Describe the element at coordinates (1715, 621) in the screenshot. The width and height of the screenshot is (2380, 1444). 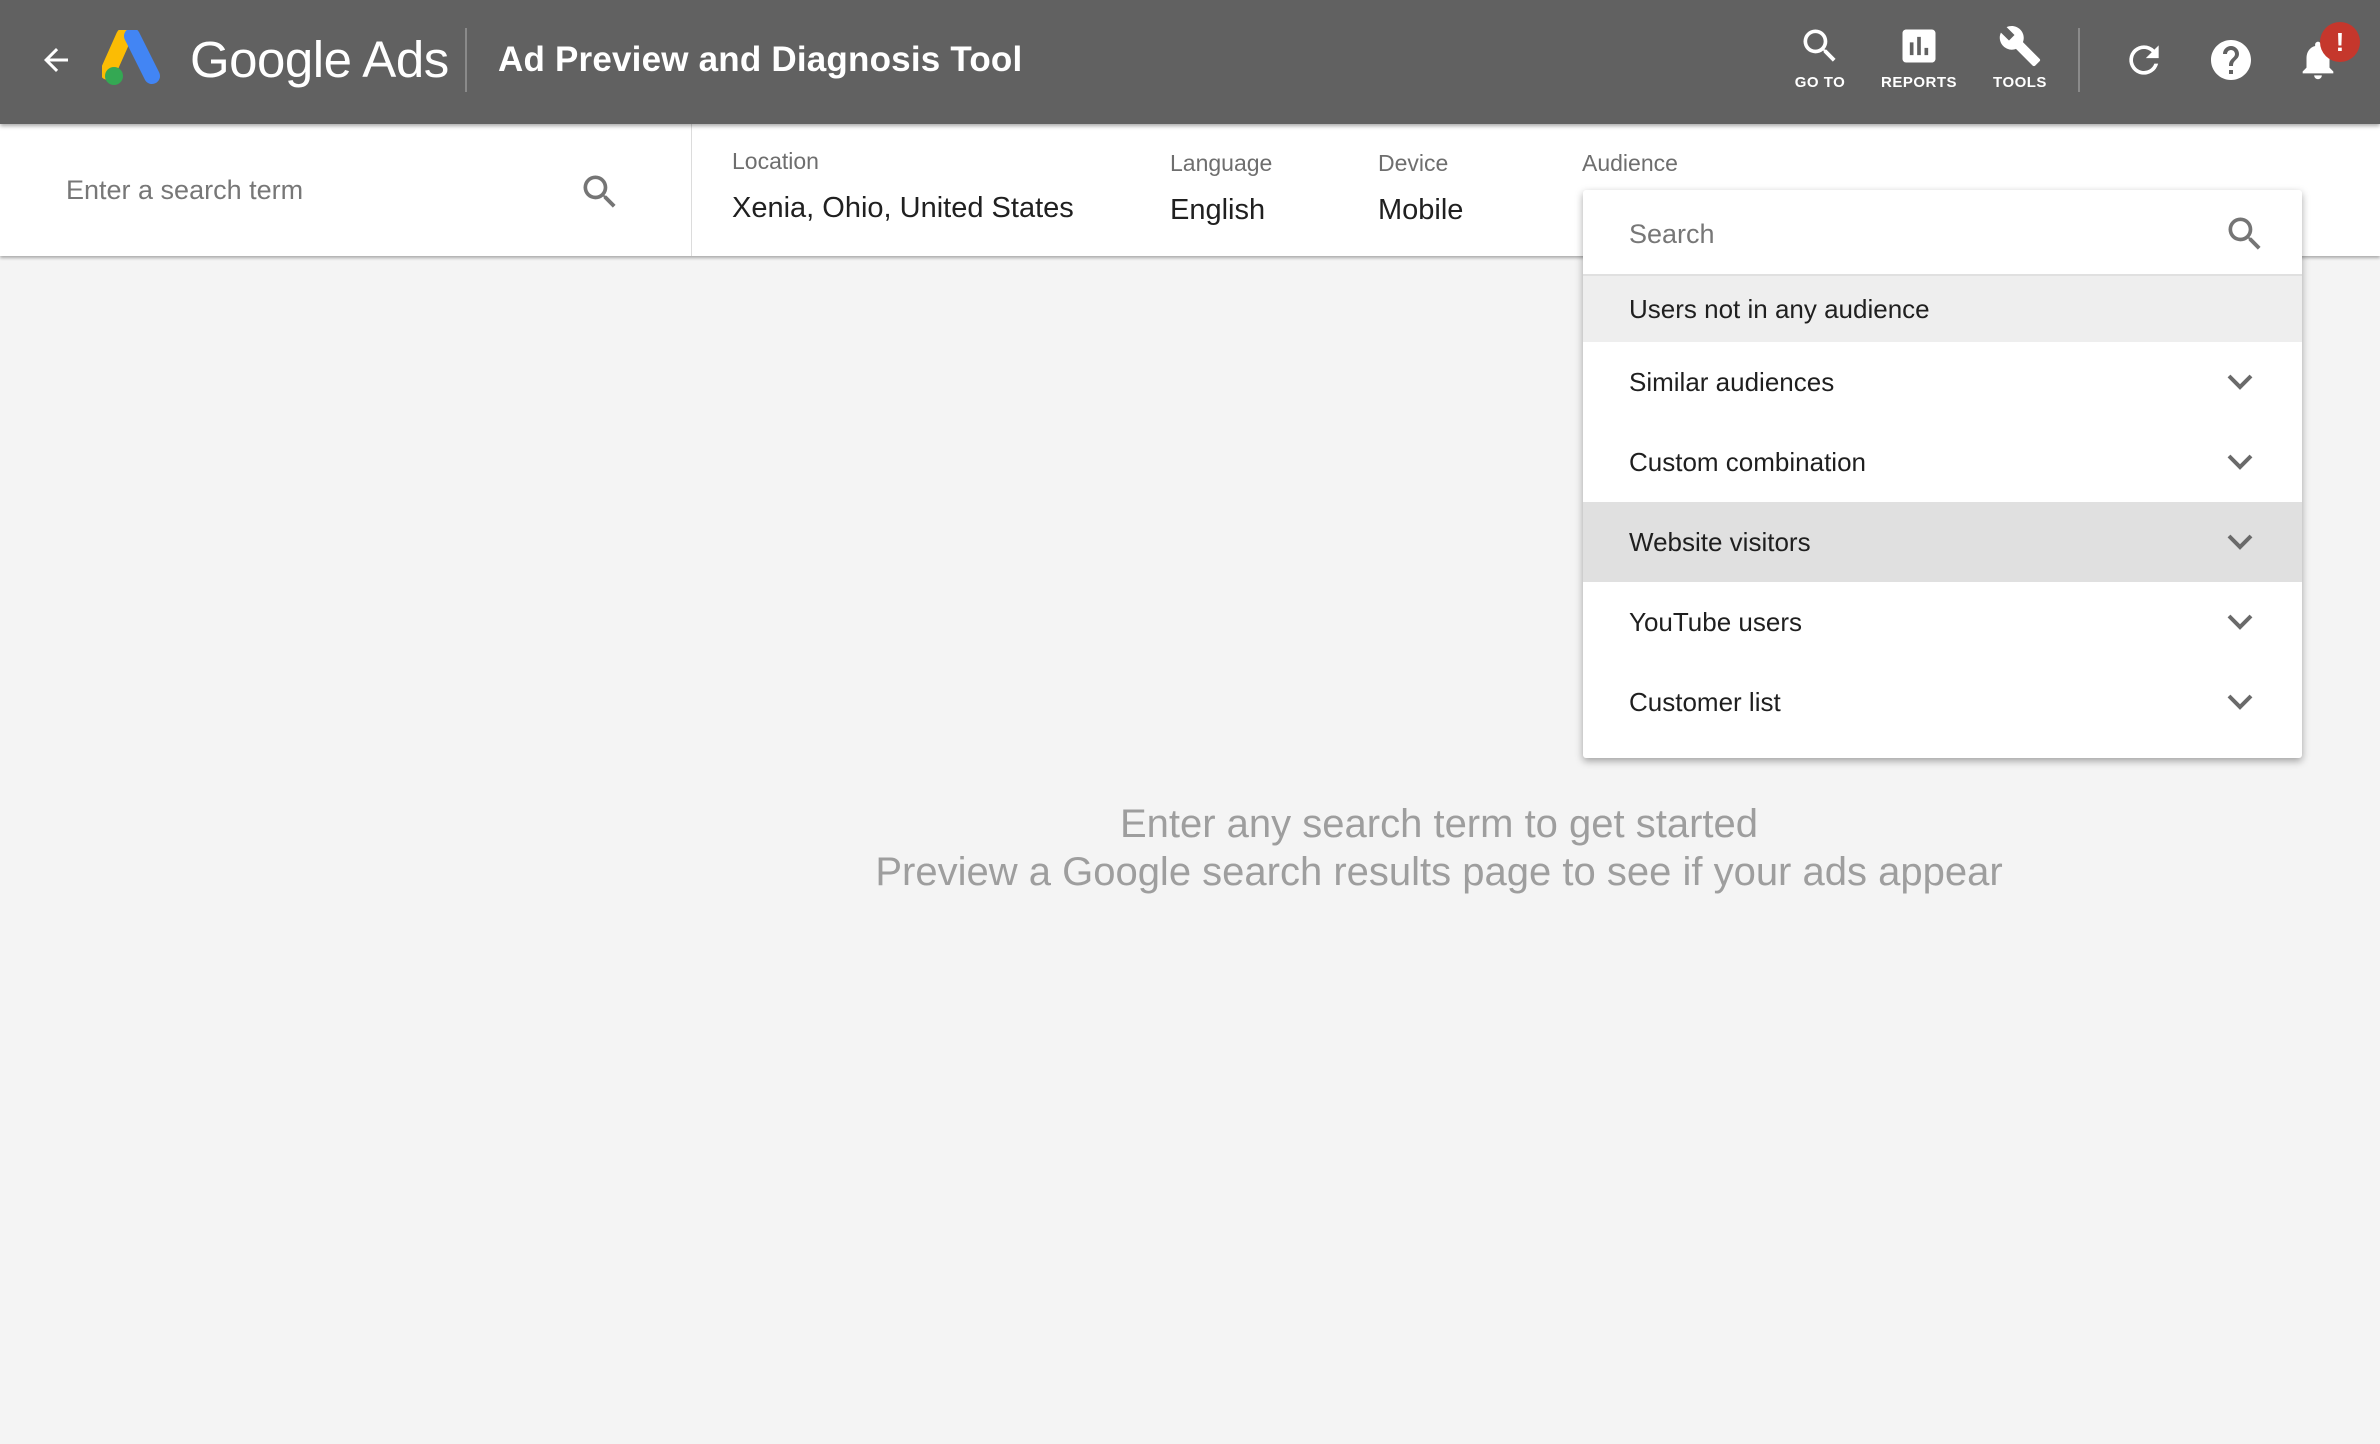
I see `option-label: YouTube users` at that location.